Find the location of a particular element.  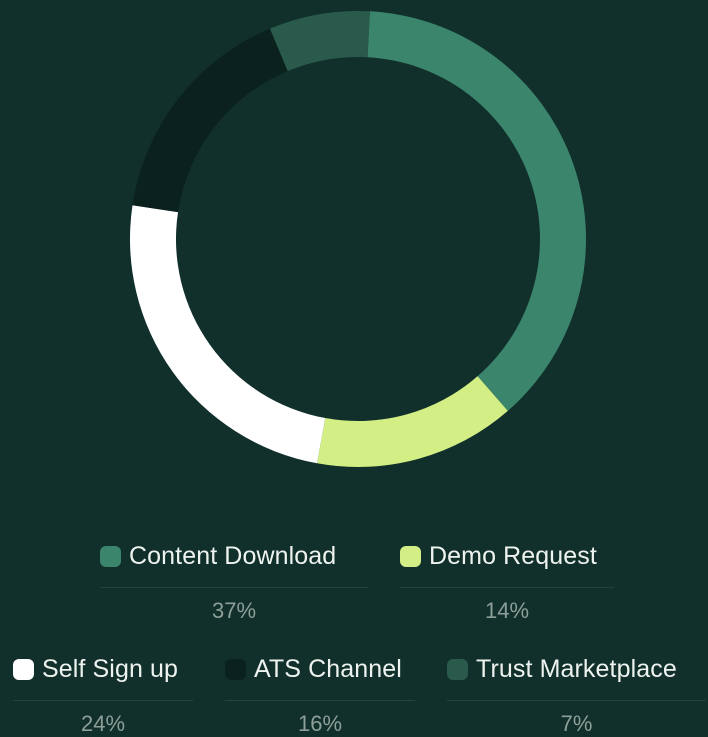

donut-slice-ats-channel is located at coordinates (210, 120).